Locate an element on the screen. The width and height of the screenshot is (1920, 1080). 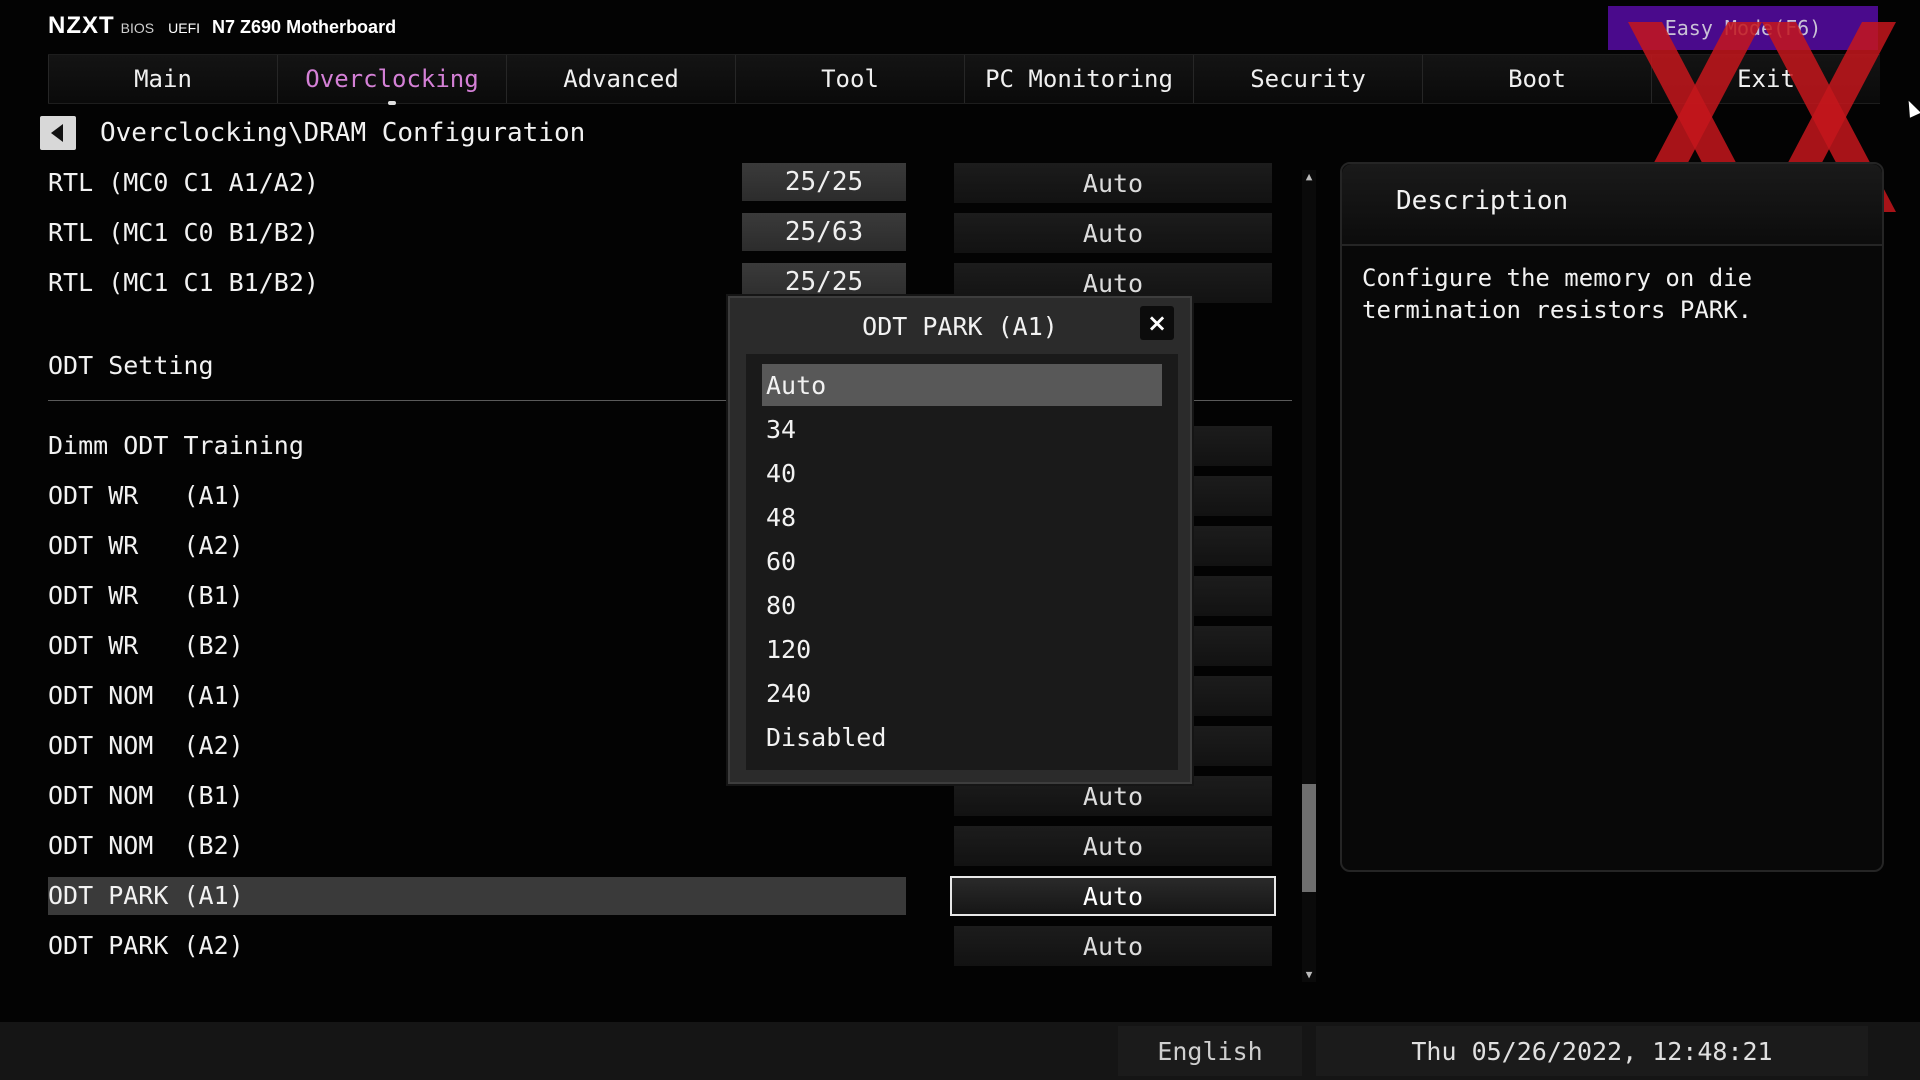
tab-boot: Boot is located at coordinates (1536, 79).